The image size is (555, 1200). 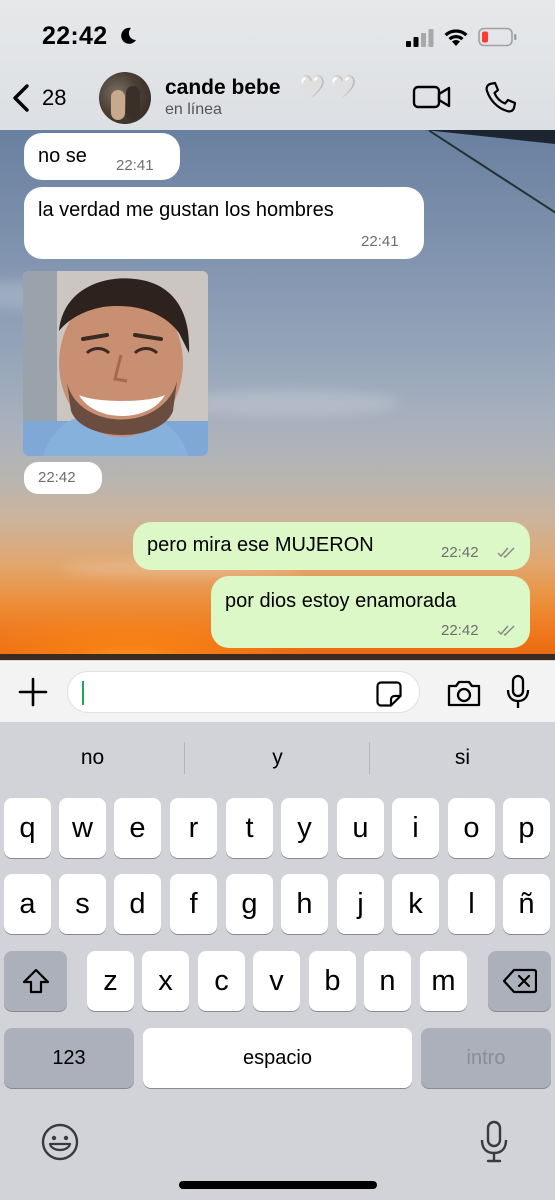 I want to click on key-d: d, so click(x=137, y=904).